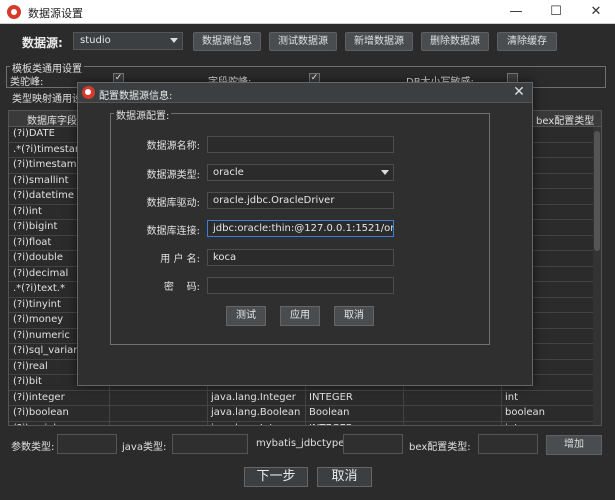  I want to click on password-label: 密 码:, so click(181, 287).